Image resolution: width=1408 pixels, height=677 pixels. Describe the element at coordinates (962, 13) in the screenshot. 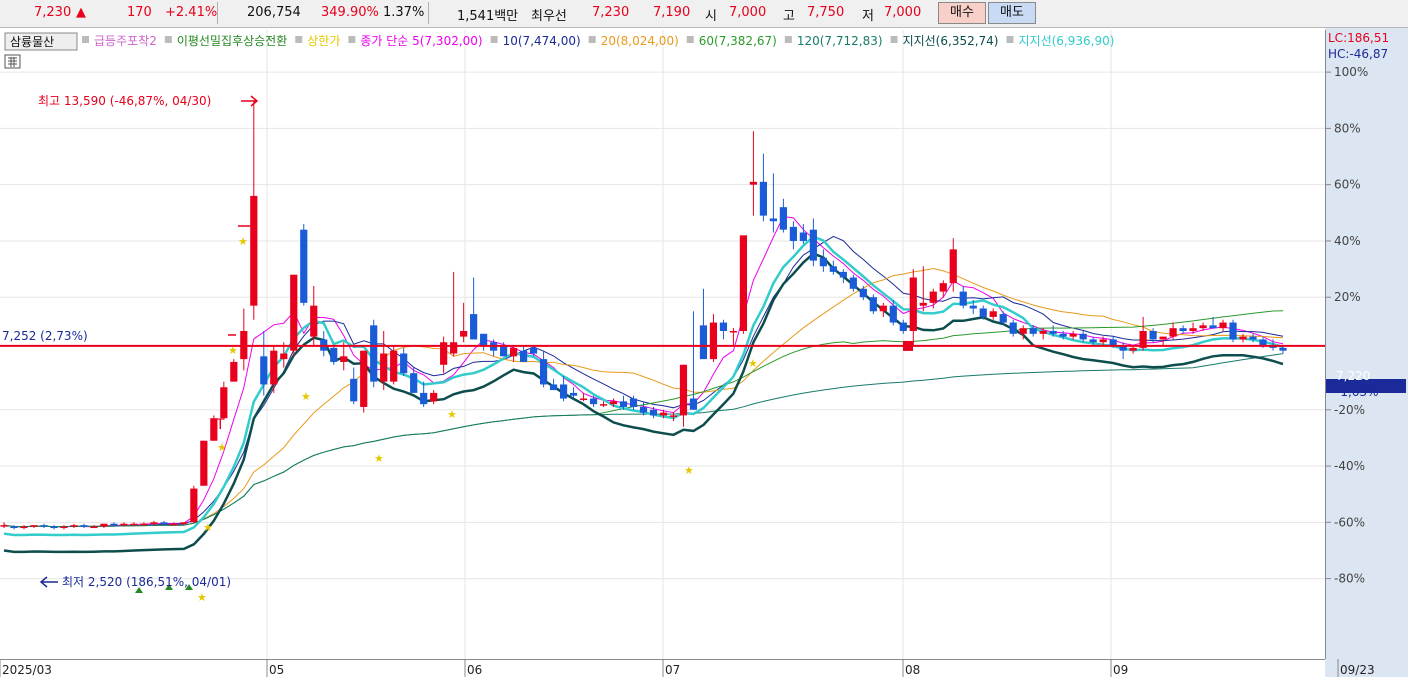

I see `buy-button: 매수` at that location.